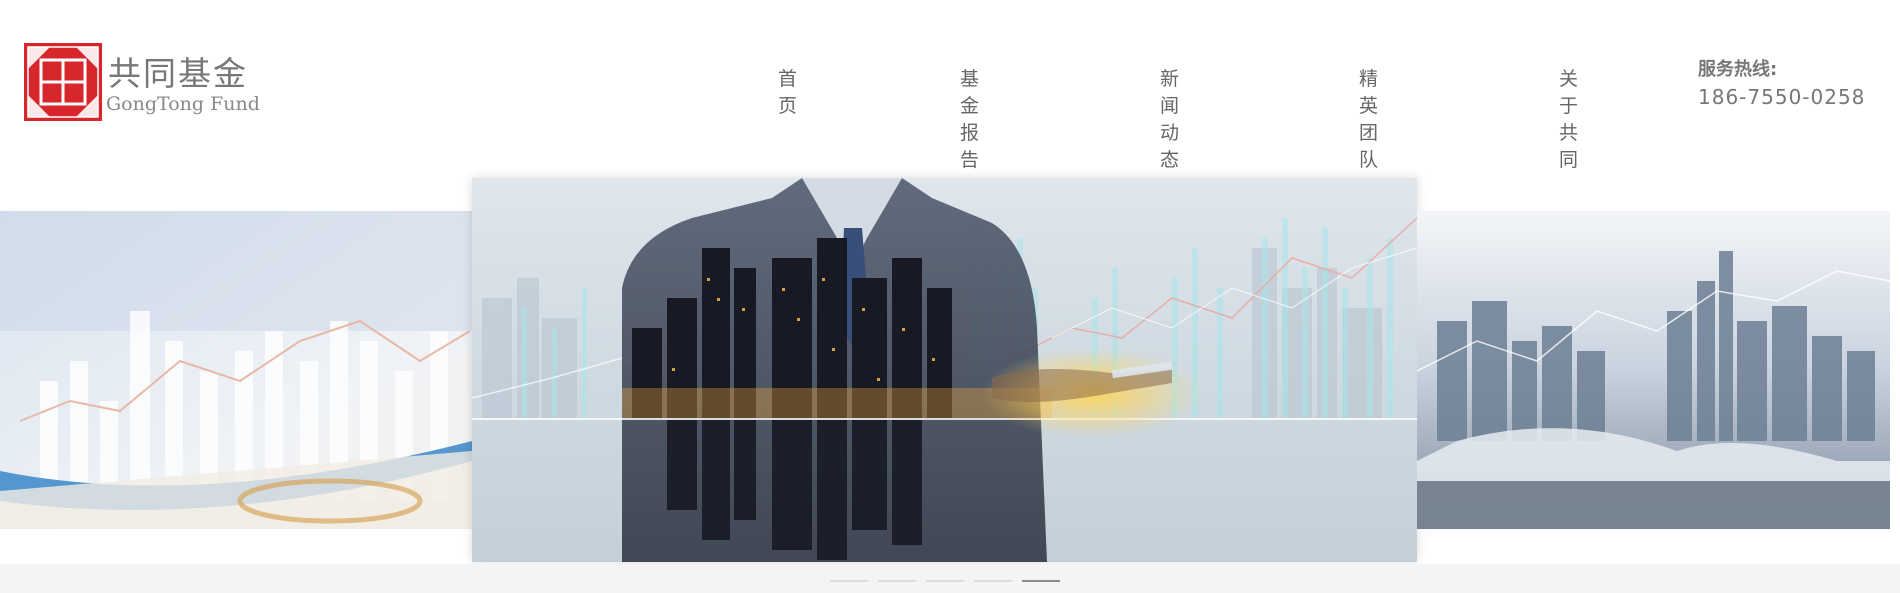  What do you see at coordinates (1781, 97) in the screenshot?
I see `hotline-number: 186-7550-0258` at bounding box center [1781, 97].